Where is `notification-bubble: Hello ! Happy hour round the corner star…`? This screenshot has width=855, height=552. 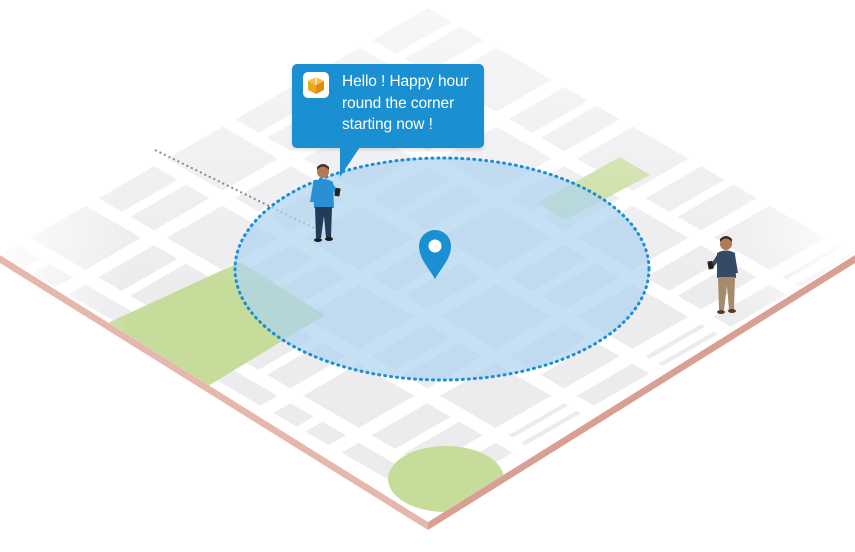 notification-bubble: Hello ! Happy hour round the corner star… is located at coordinates (388, 120).